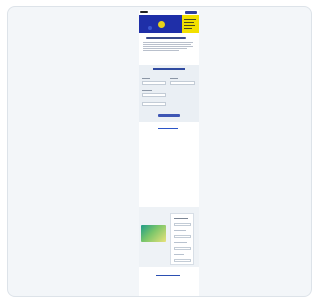 The width and height of the screenshot is (320, 303). Describe the element at coordinates (182, 239) in the screenshot. I see `promo-signup-card` at that location.